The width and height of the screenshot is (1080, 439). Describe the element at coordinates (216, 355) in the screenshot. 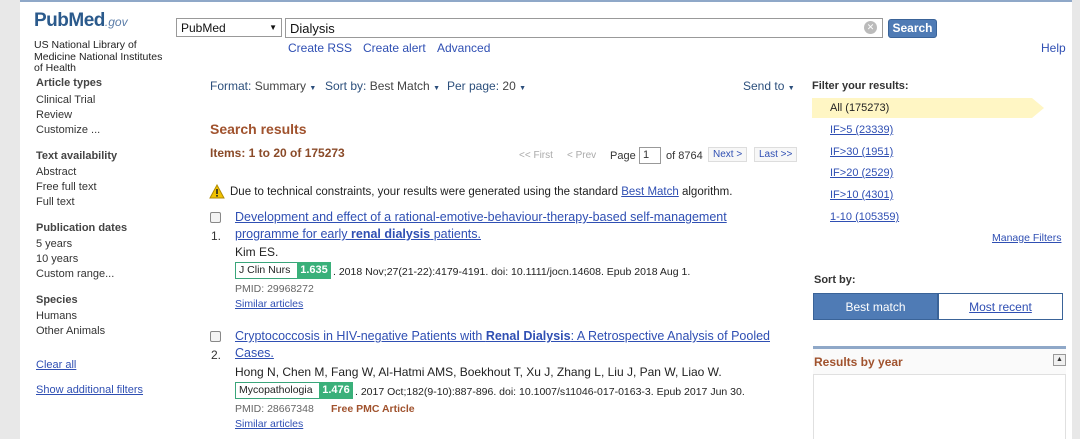

I see `article-number: 2.` at that location.